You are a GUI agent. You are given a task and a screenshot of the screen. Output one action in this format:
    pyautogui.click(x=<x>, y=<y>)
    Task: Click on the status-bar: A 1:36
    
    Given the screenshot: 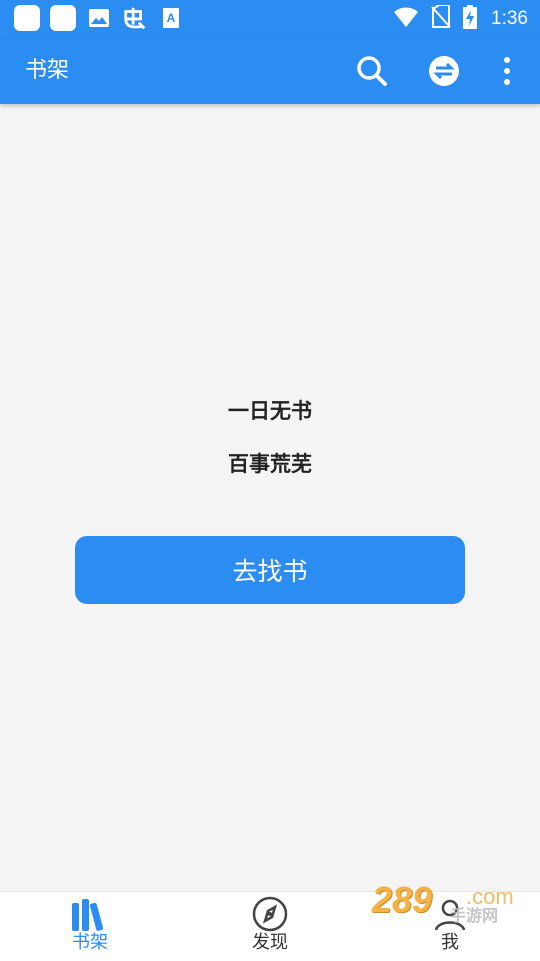 What is the action you would take?
    pyautogui.click(x=270, y=19)
    